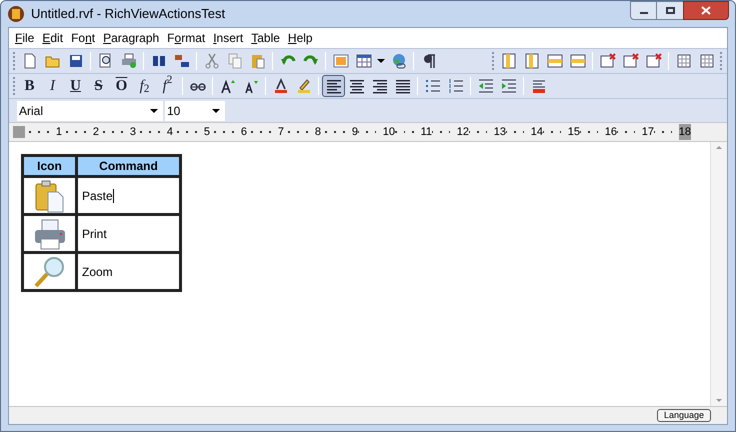  What do you see at coordinates (186, 38) in the screenshot?
I see `menu-item: Format` at bounding box center [186, 38].